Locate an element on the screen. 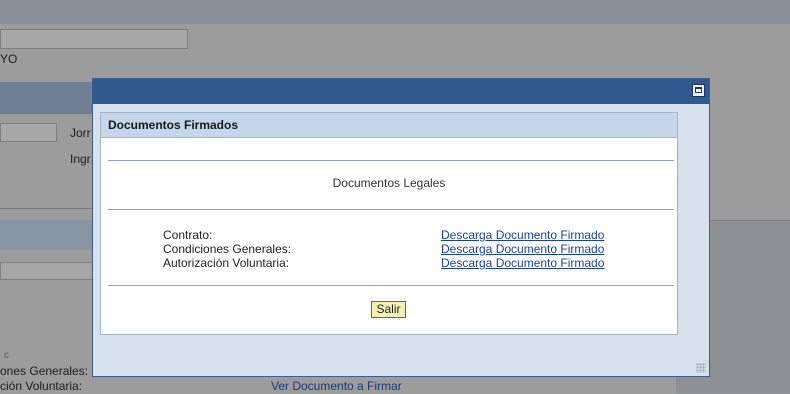  background-jornada-label: Jorr is located at coordinates (80, 133).